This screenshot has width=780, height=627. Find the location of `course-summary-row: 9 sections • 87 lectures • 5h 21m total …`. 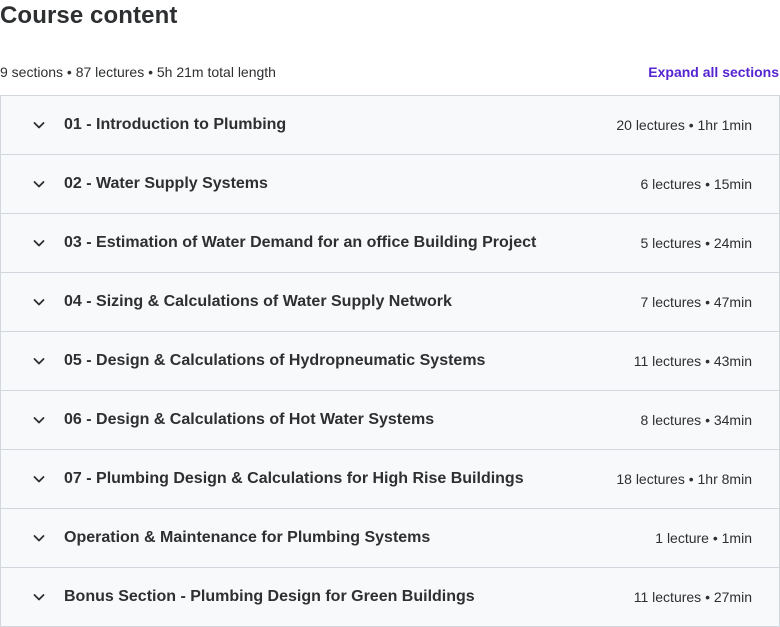

course-summary-row: 9 sections • 87 lectures • 5h 21m total … is located at coordinates (390, 72).